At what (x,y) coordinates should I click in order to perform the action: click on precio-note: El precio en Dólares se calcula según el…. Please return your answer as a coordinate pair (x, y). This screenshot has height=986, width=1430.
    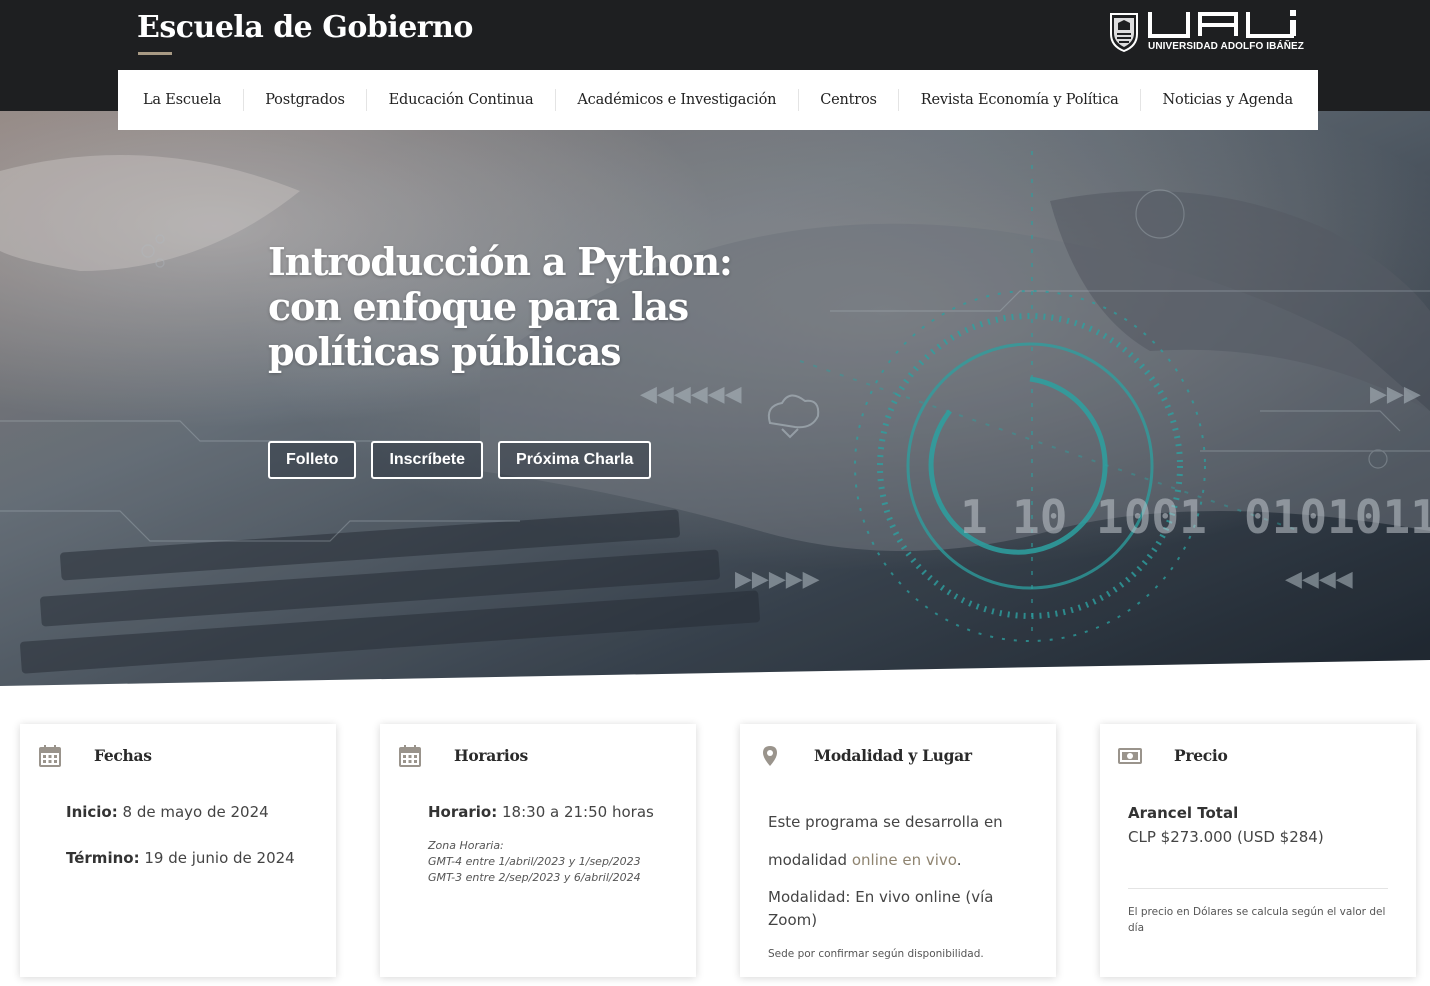
    Looking at the image, I should click on (1257, 920).